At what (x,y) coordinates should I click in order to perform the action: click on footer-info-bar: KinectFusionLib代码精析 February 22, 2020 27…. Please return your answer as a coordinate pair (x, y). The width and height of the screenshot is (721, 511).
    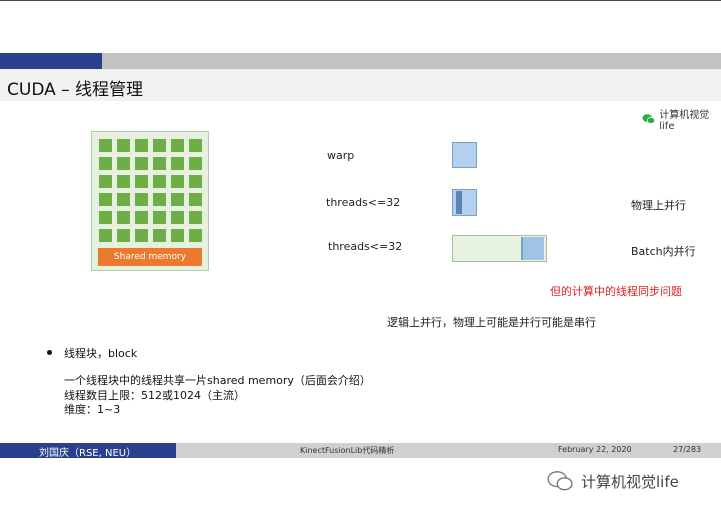
    Looking at the image, I should click on (448, 450).